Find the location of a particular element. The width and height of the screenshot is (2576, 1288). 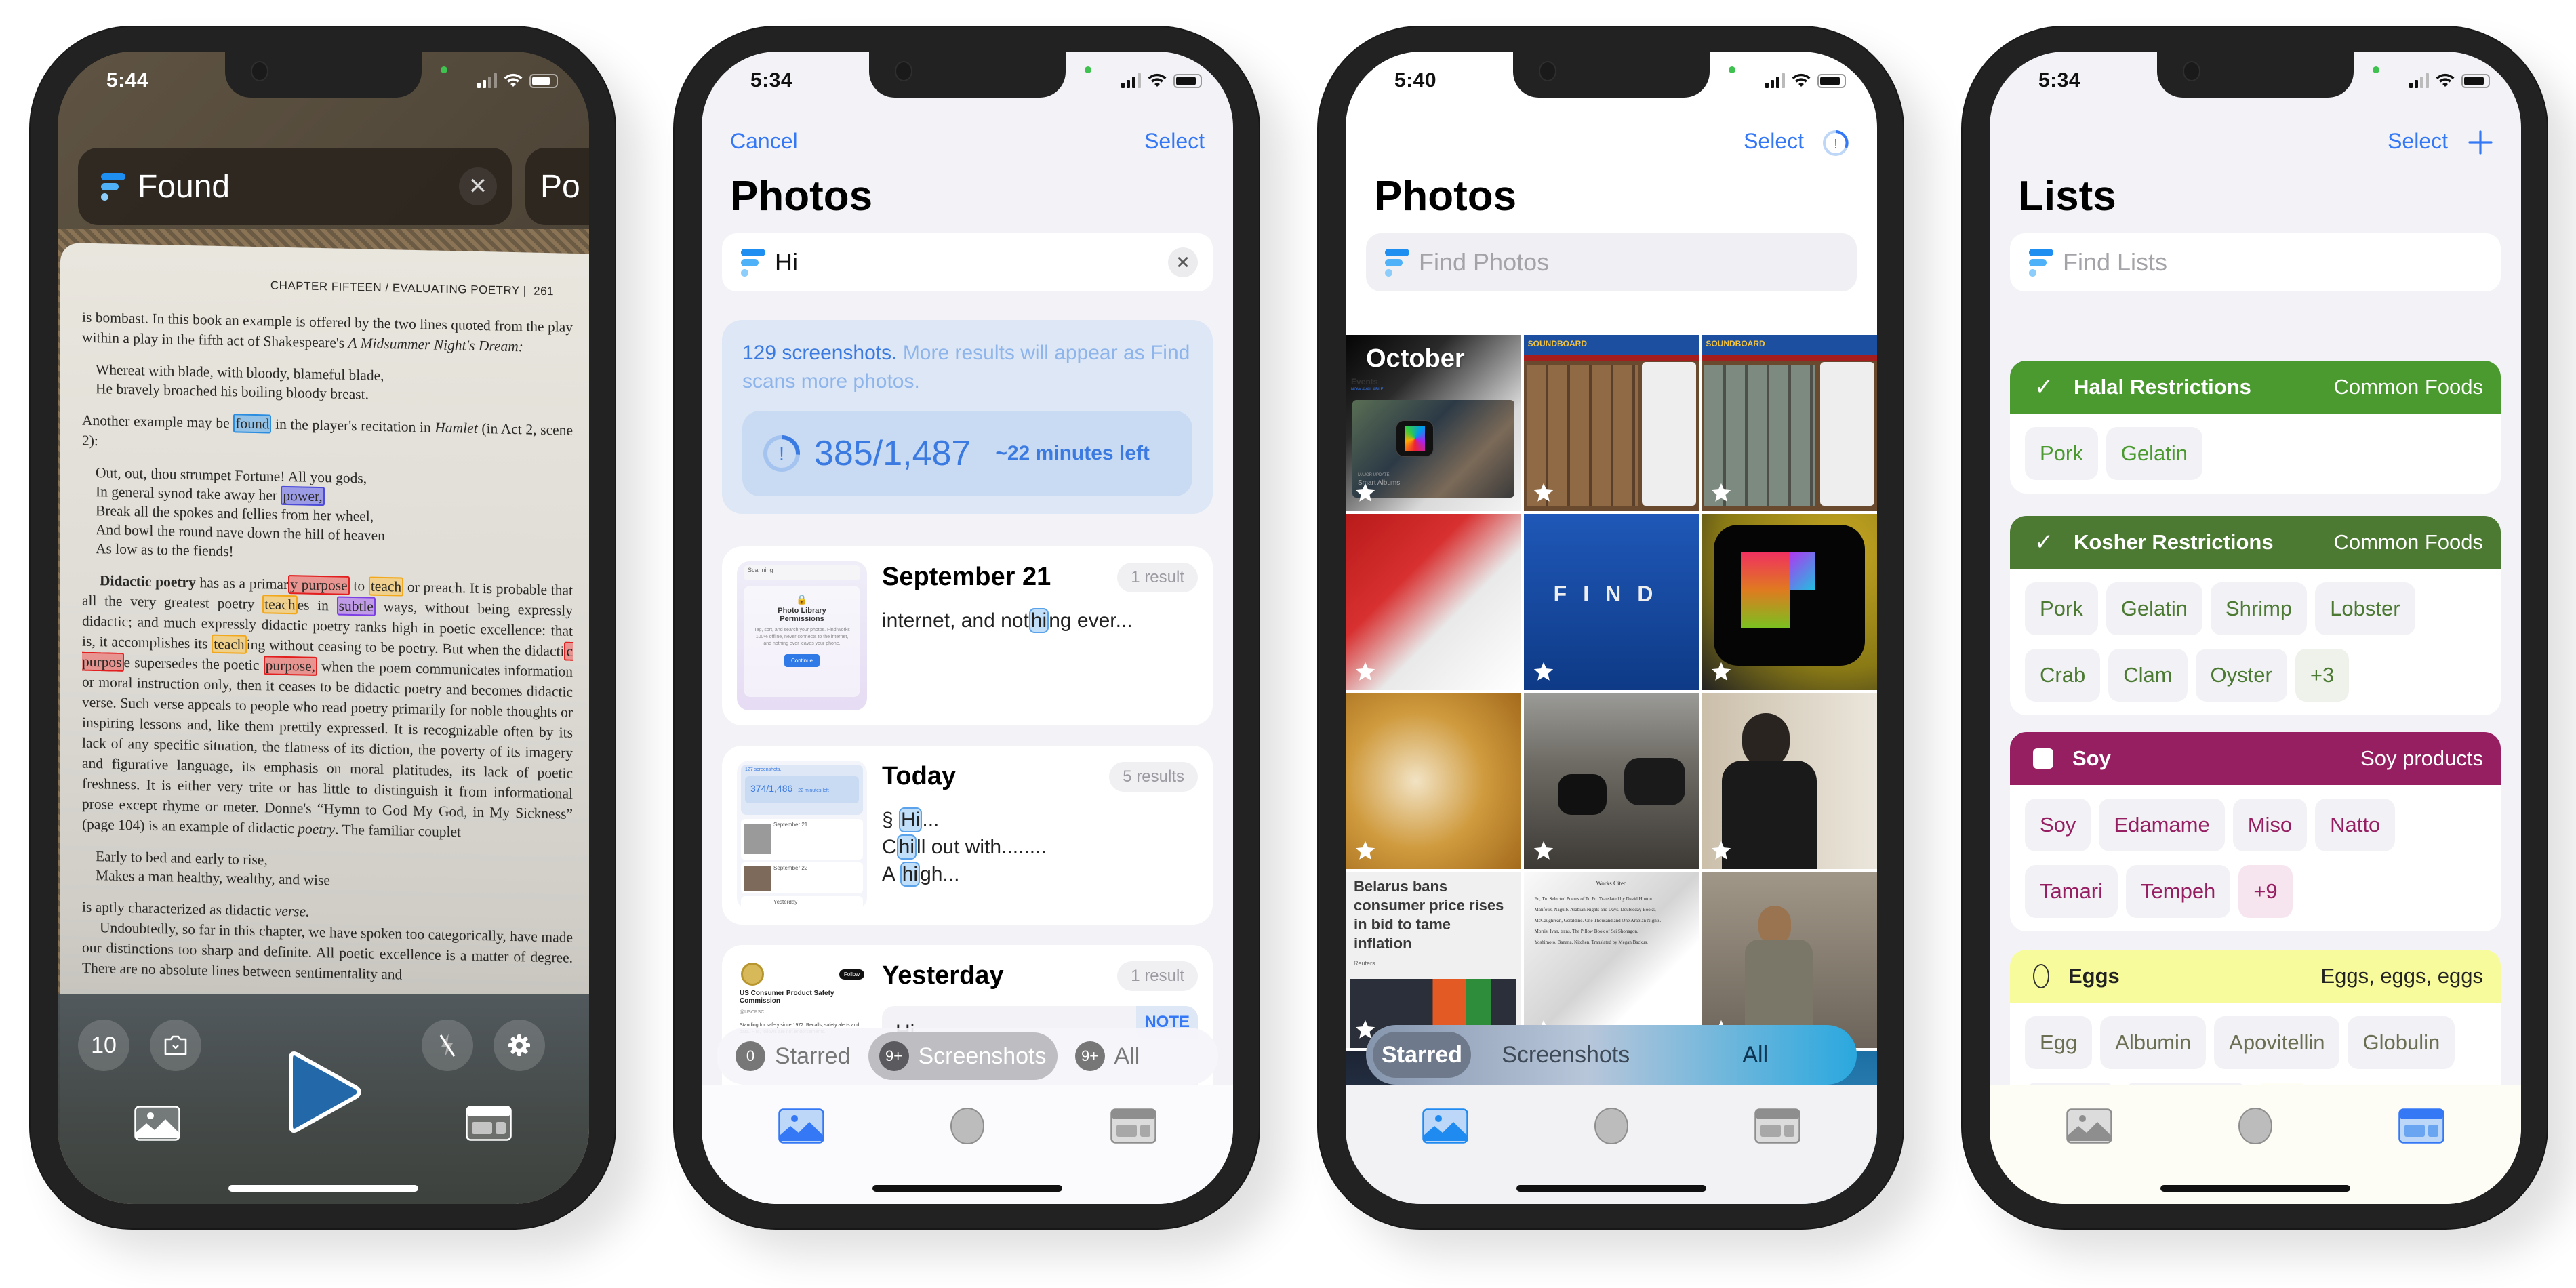

word-chip: Albumin is located at coordinates (2153, 1042).